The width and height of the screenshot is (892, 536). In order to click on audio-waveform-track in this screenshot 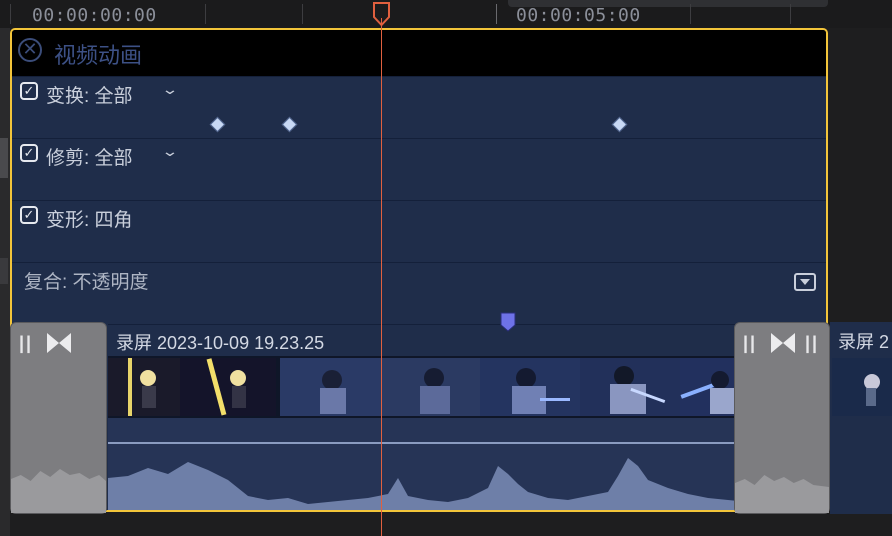, I will do `click(467, 464)`.